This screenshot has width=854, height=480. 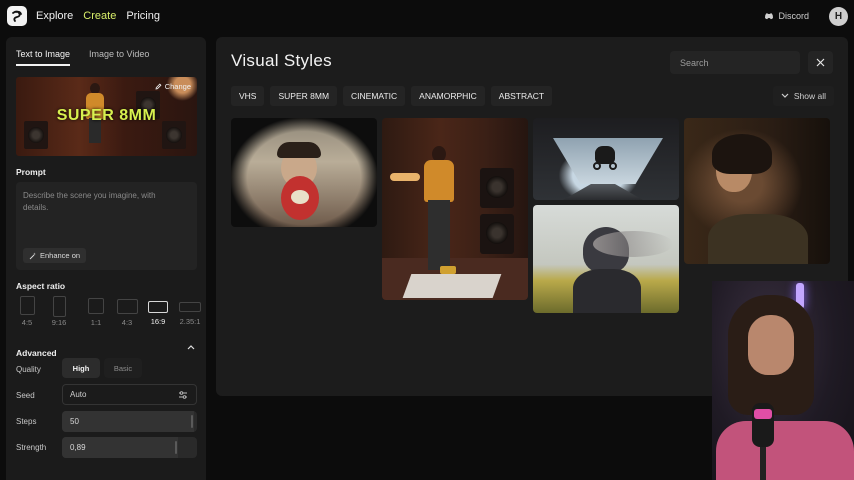 What do you see at coordinates (108, 314) in the screenshot?
I see `aspect-ratio-options: 4:5 9:16 1:1 4:3 16:9 2.35:1` at bounding box center [108, 314].